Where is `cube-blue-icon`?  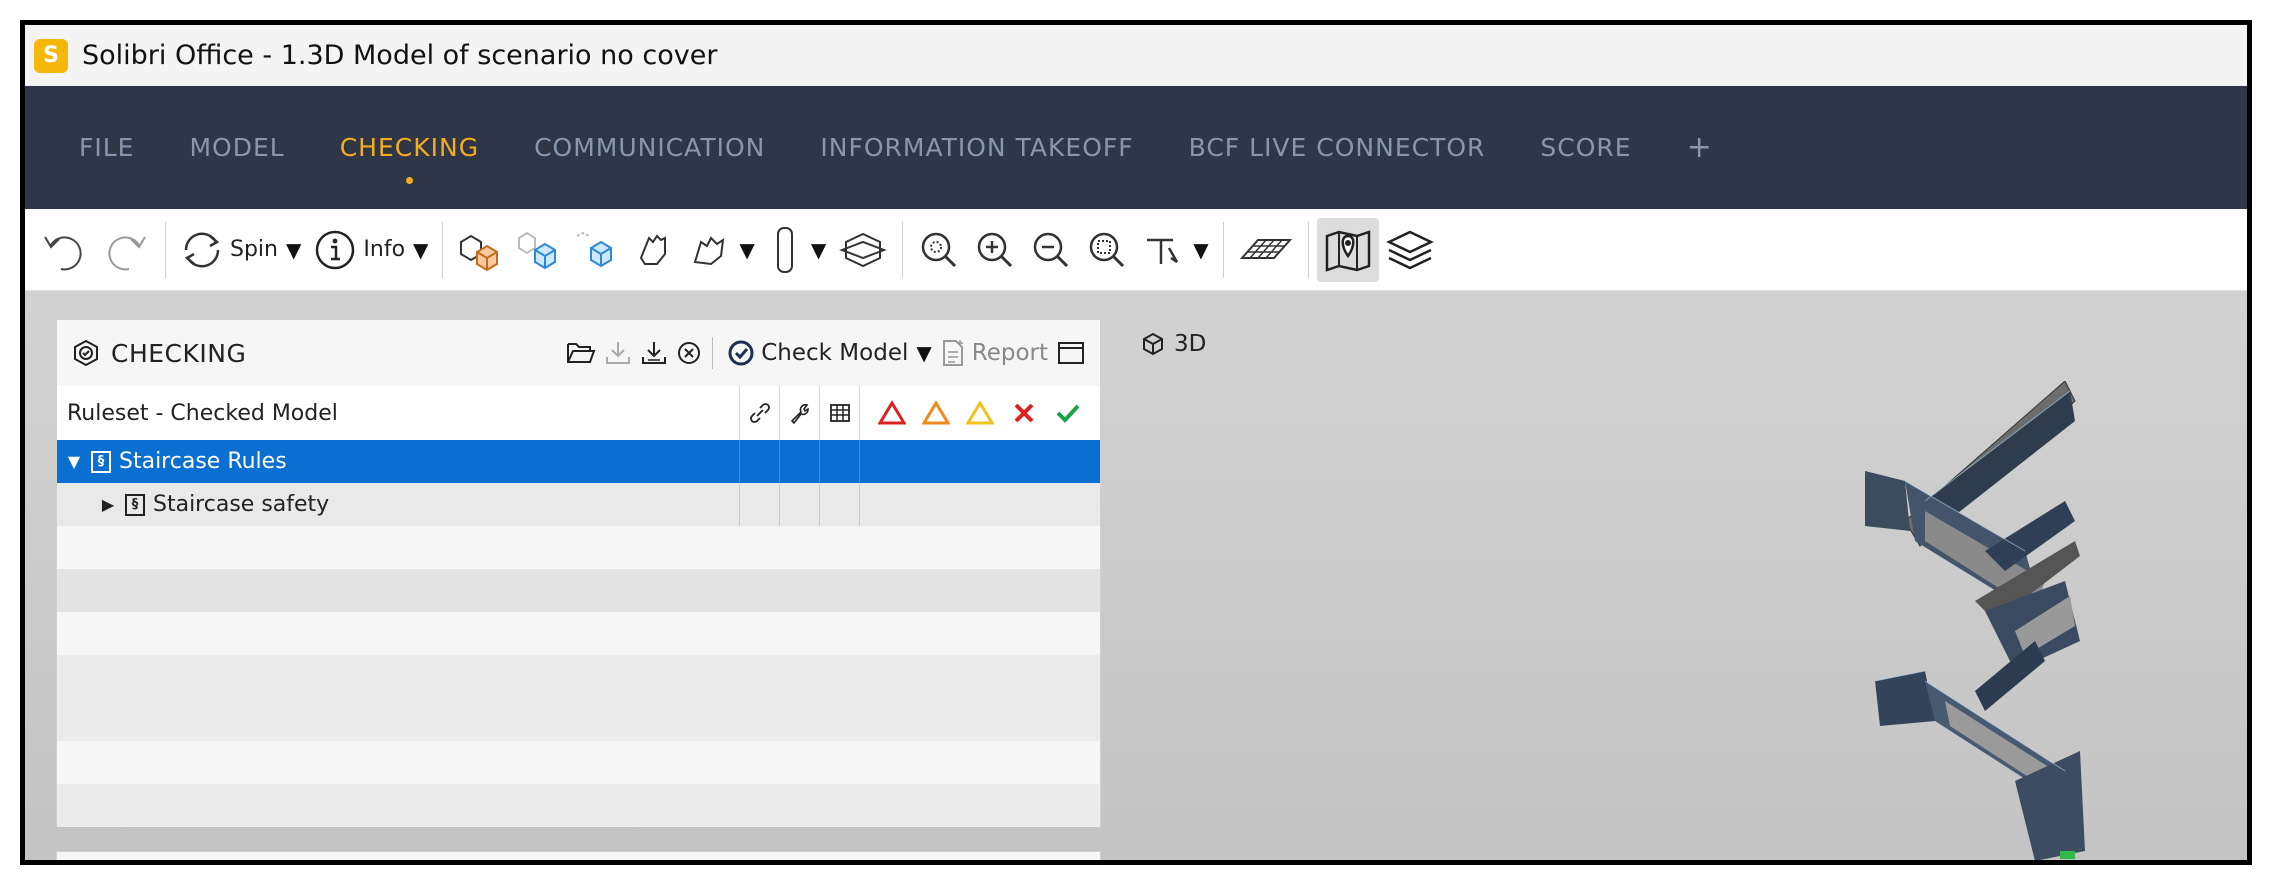 cube-blue-icon is located at coordinates (594, 249).